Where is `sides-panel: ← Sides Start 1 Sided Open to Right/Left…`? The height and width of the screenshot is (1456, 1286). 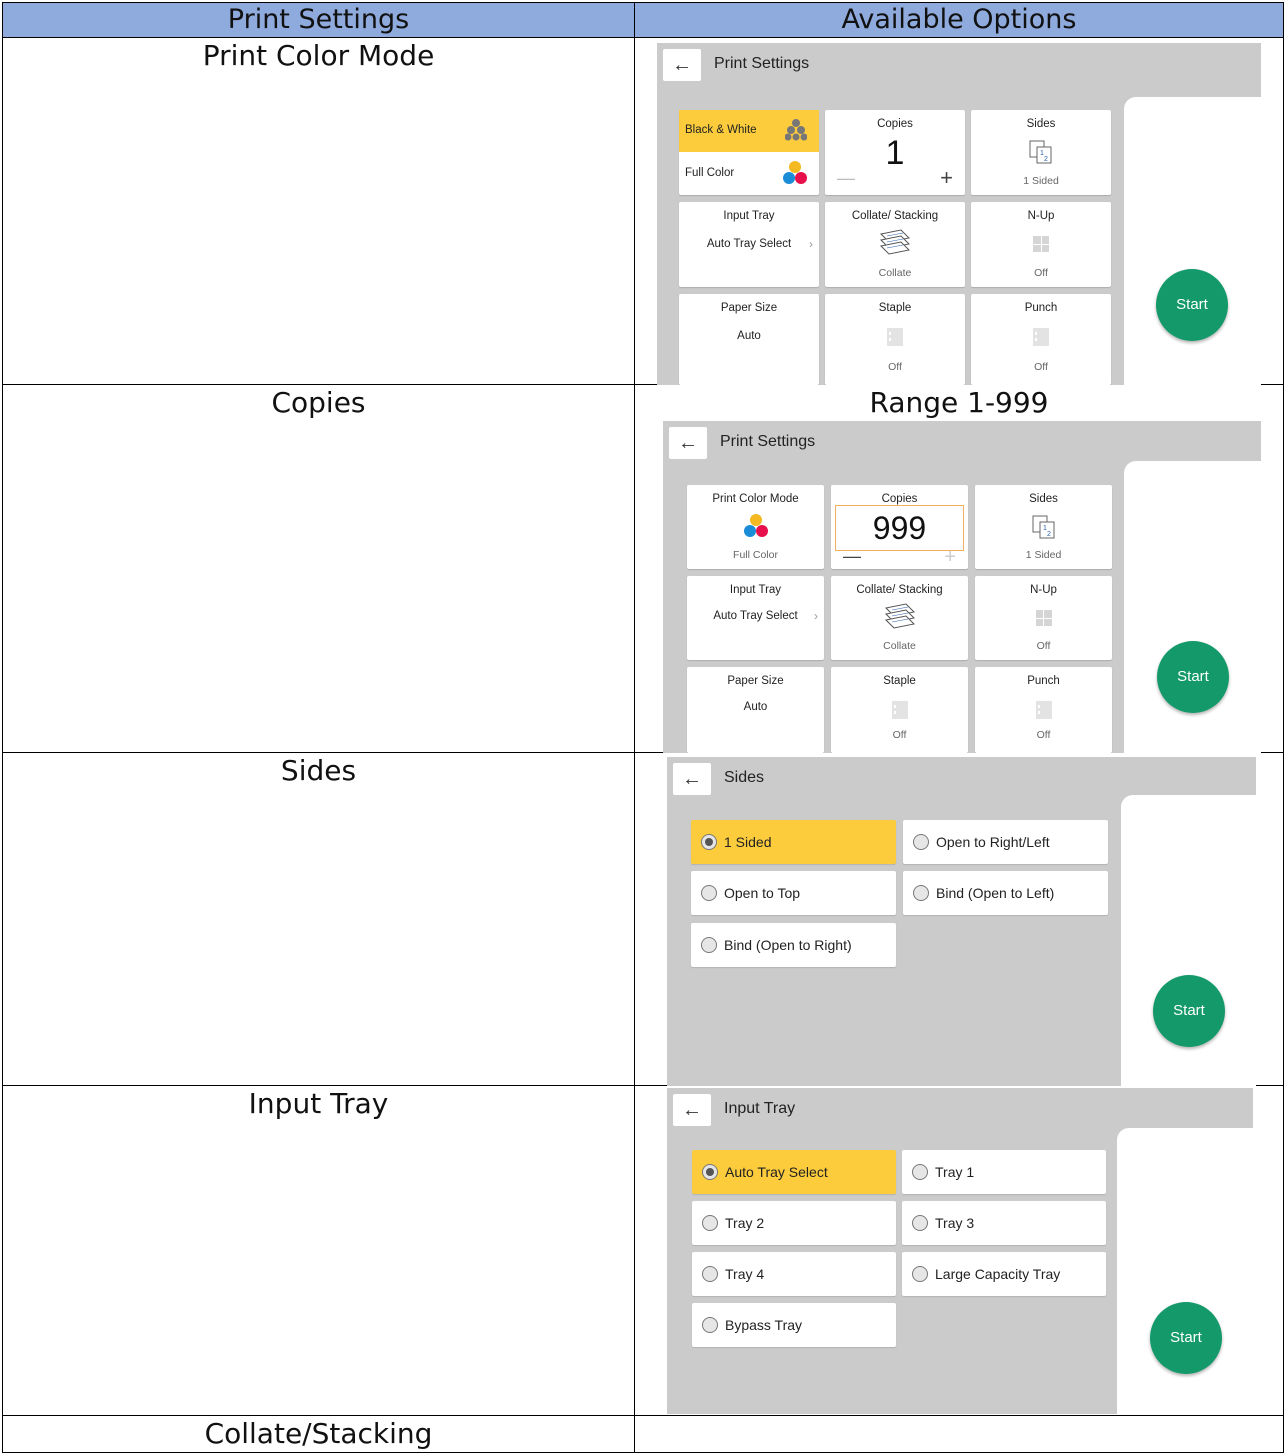
sides-panel: ← Sides Start 1 Sided Open to Right/Left… is located at coordinates (961, 921).